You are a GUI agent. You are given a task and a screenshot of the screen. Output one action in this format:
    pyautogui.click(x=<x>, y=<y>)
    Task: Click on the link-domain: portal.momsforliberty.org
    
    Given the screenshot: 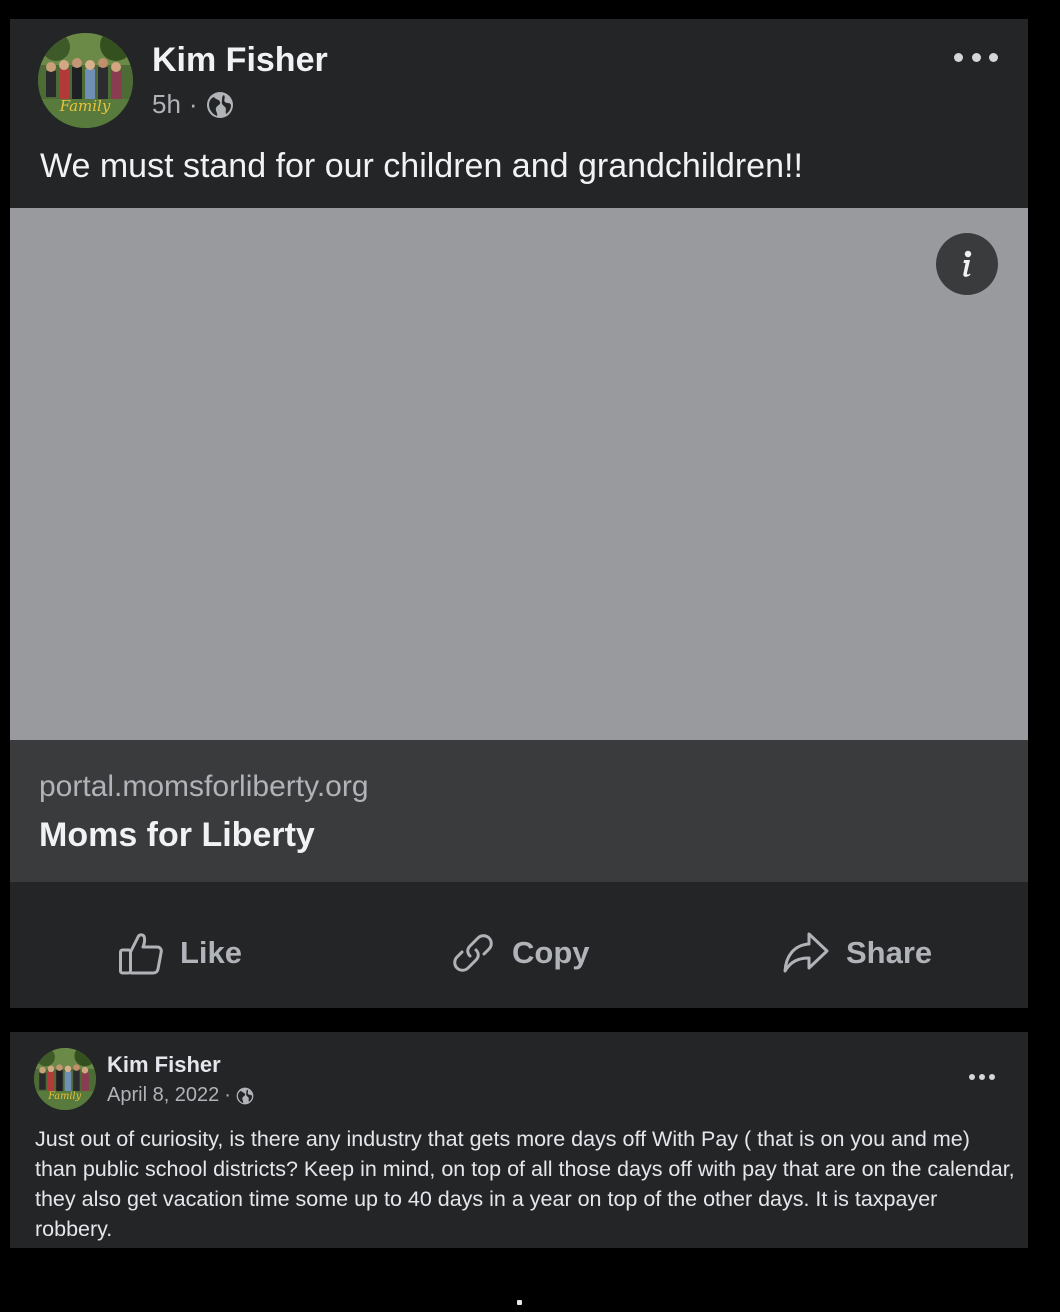 What is the action you would take?
    pyautogui.click(x=204, y=786)
    